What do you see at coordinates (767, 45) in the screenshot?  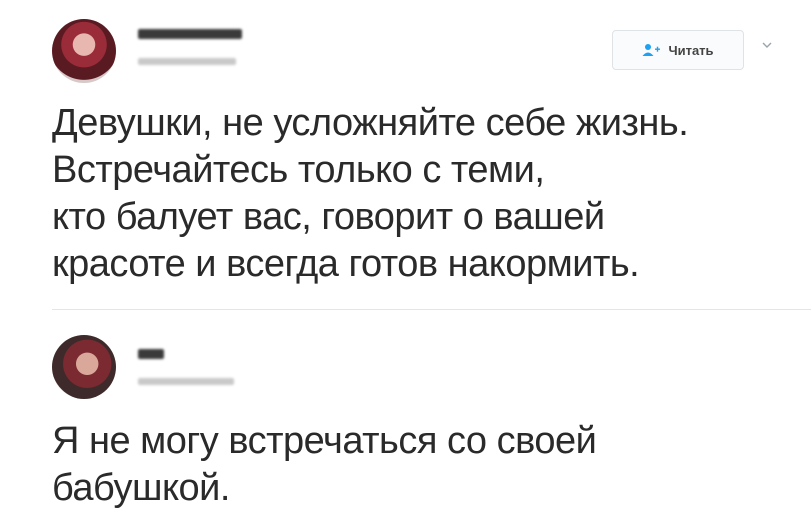 I see `chevron-down-icon` at bounding box center [767, 45].